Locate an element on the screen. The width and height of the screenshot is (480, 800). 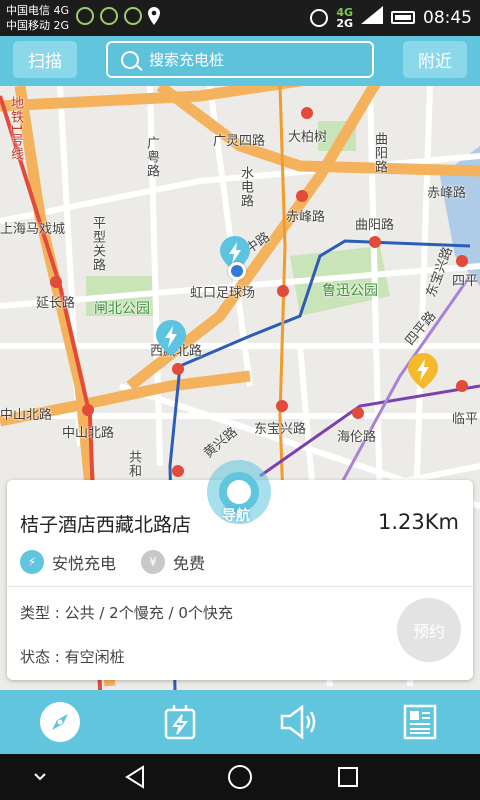
notification-icons is located at coordinates (118, 16).